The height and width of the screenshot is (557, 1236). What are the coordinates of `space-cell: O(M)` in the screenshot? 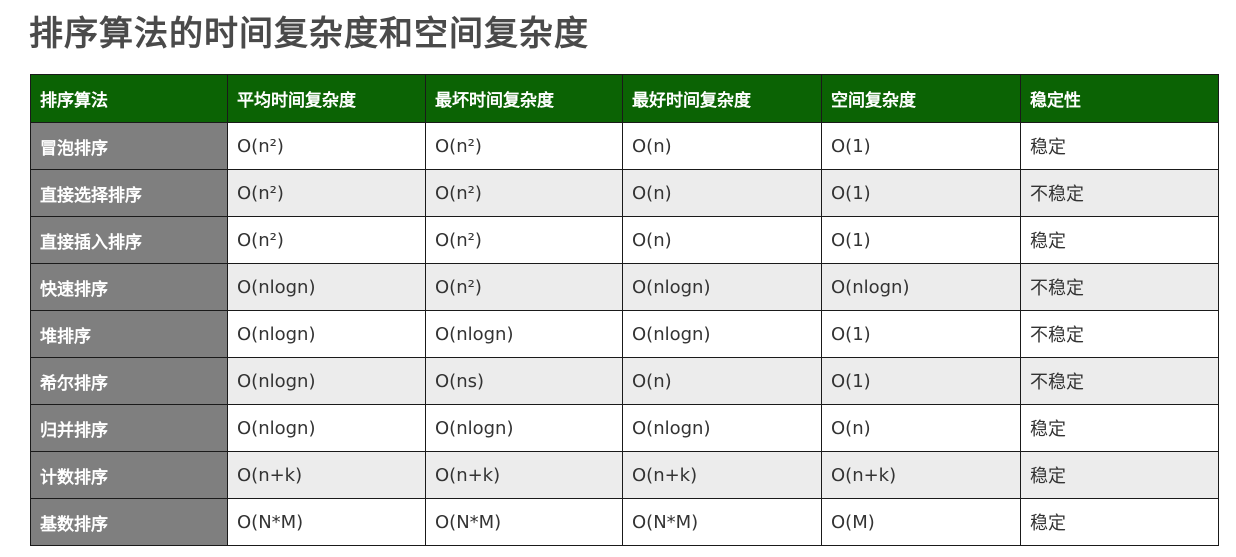 It's located at (921, 522).